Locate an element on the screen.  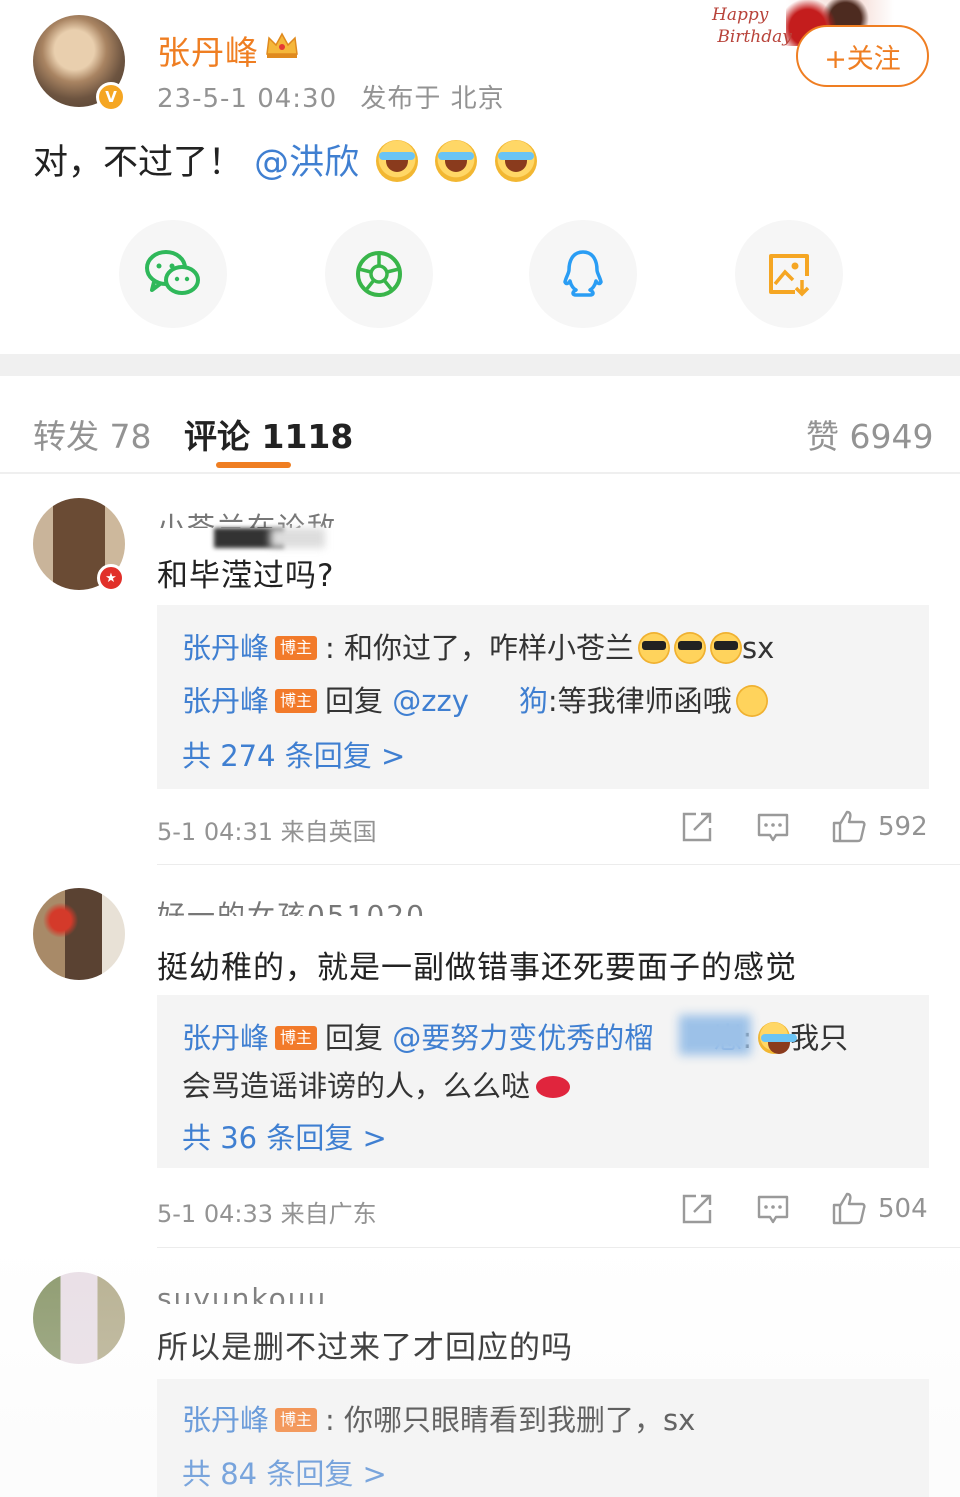
tab-comments: 评论 1118 is located at coordinates (268, 434).